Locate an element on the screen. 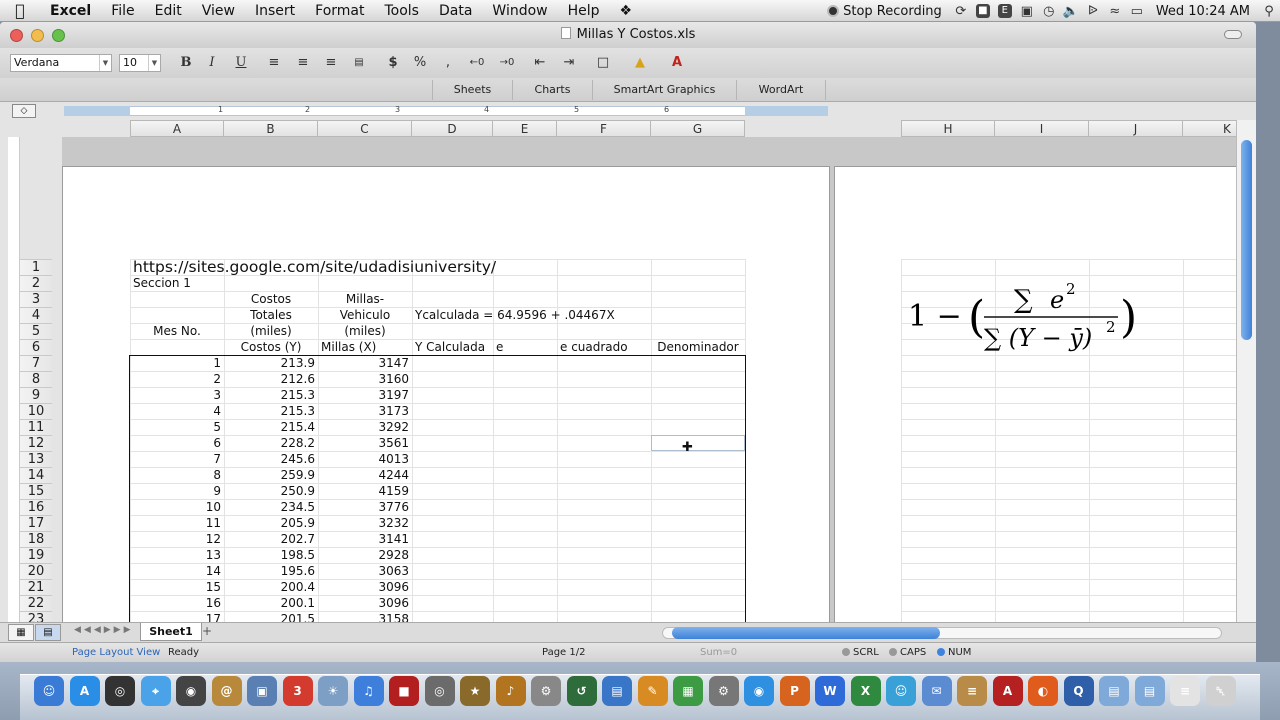 The image size is (1280, 720). keynote-icon: ▤ is located at coordinates (617, 691).